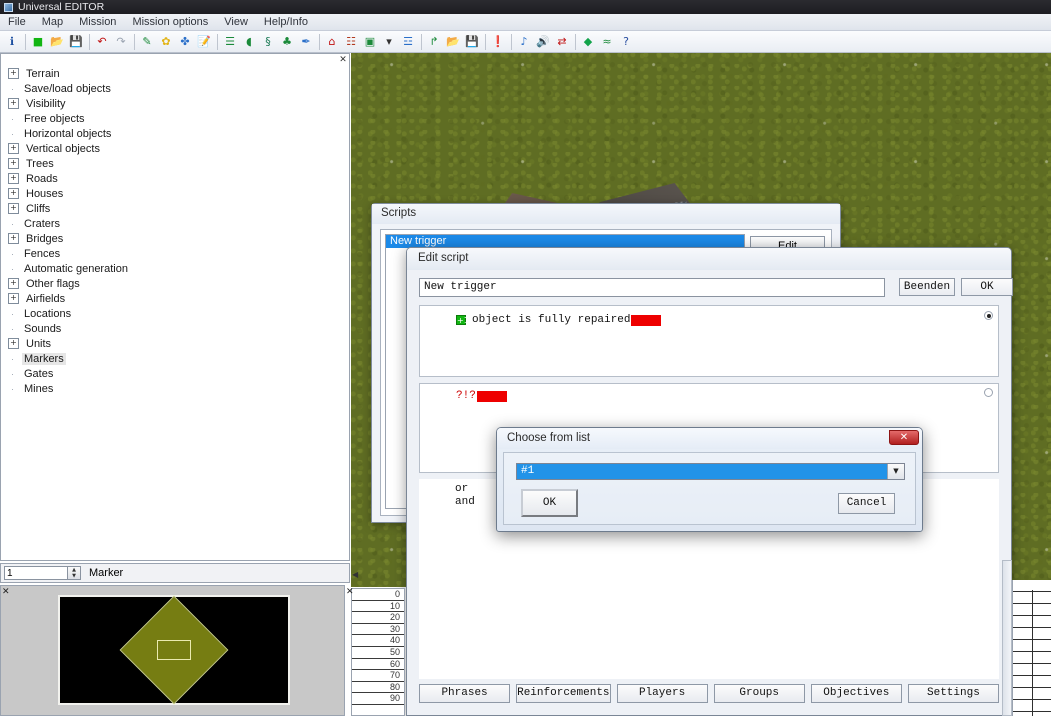  What do you see at coordinates (175, 238) in the screenshot?
I see `tree-item-bridges: + Bridges` at bounding box center [175, 238].